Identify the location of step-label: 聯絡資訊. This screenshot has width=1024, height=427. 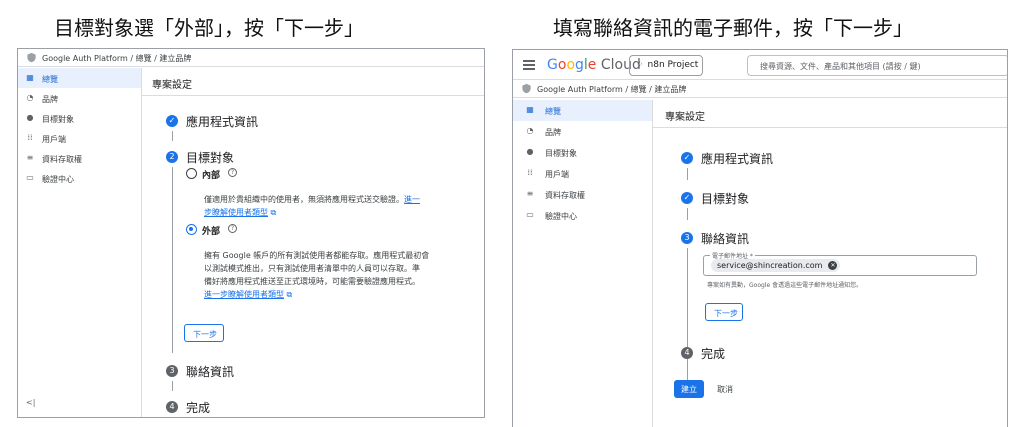
(725, 239).